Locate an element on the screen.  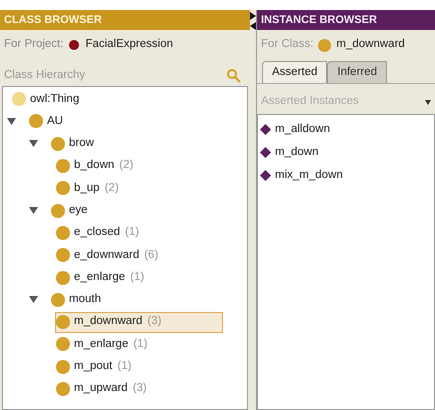
instance-item: m_down is located at coordinates (346, 152).